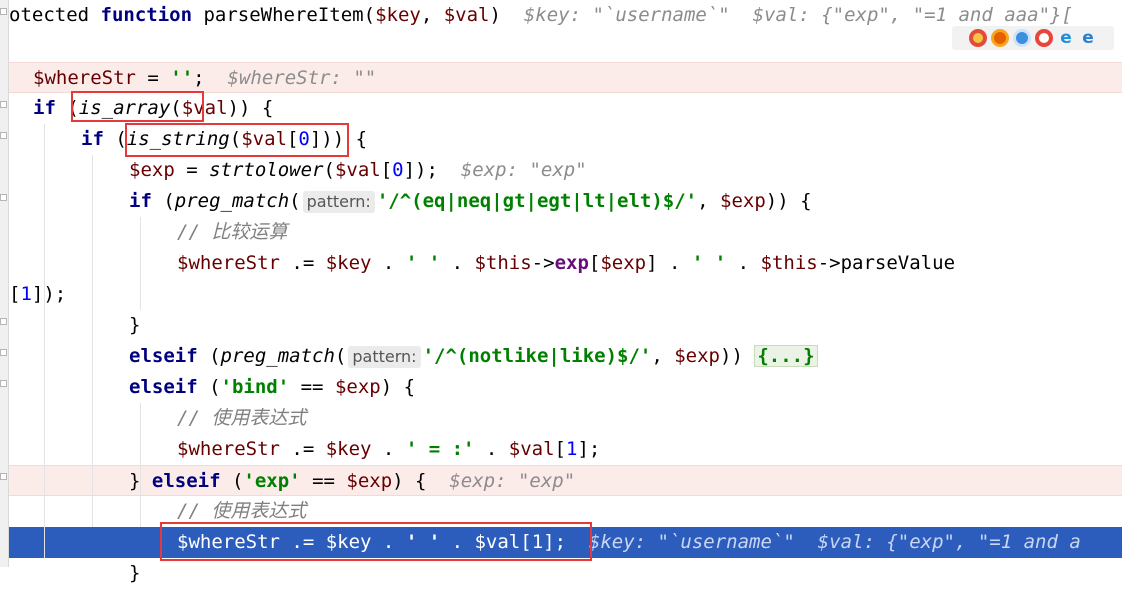  Describe the element at coordinates (232, 232) in the screenshot. I see `code-comment: // 比较运算` at that location.